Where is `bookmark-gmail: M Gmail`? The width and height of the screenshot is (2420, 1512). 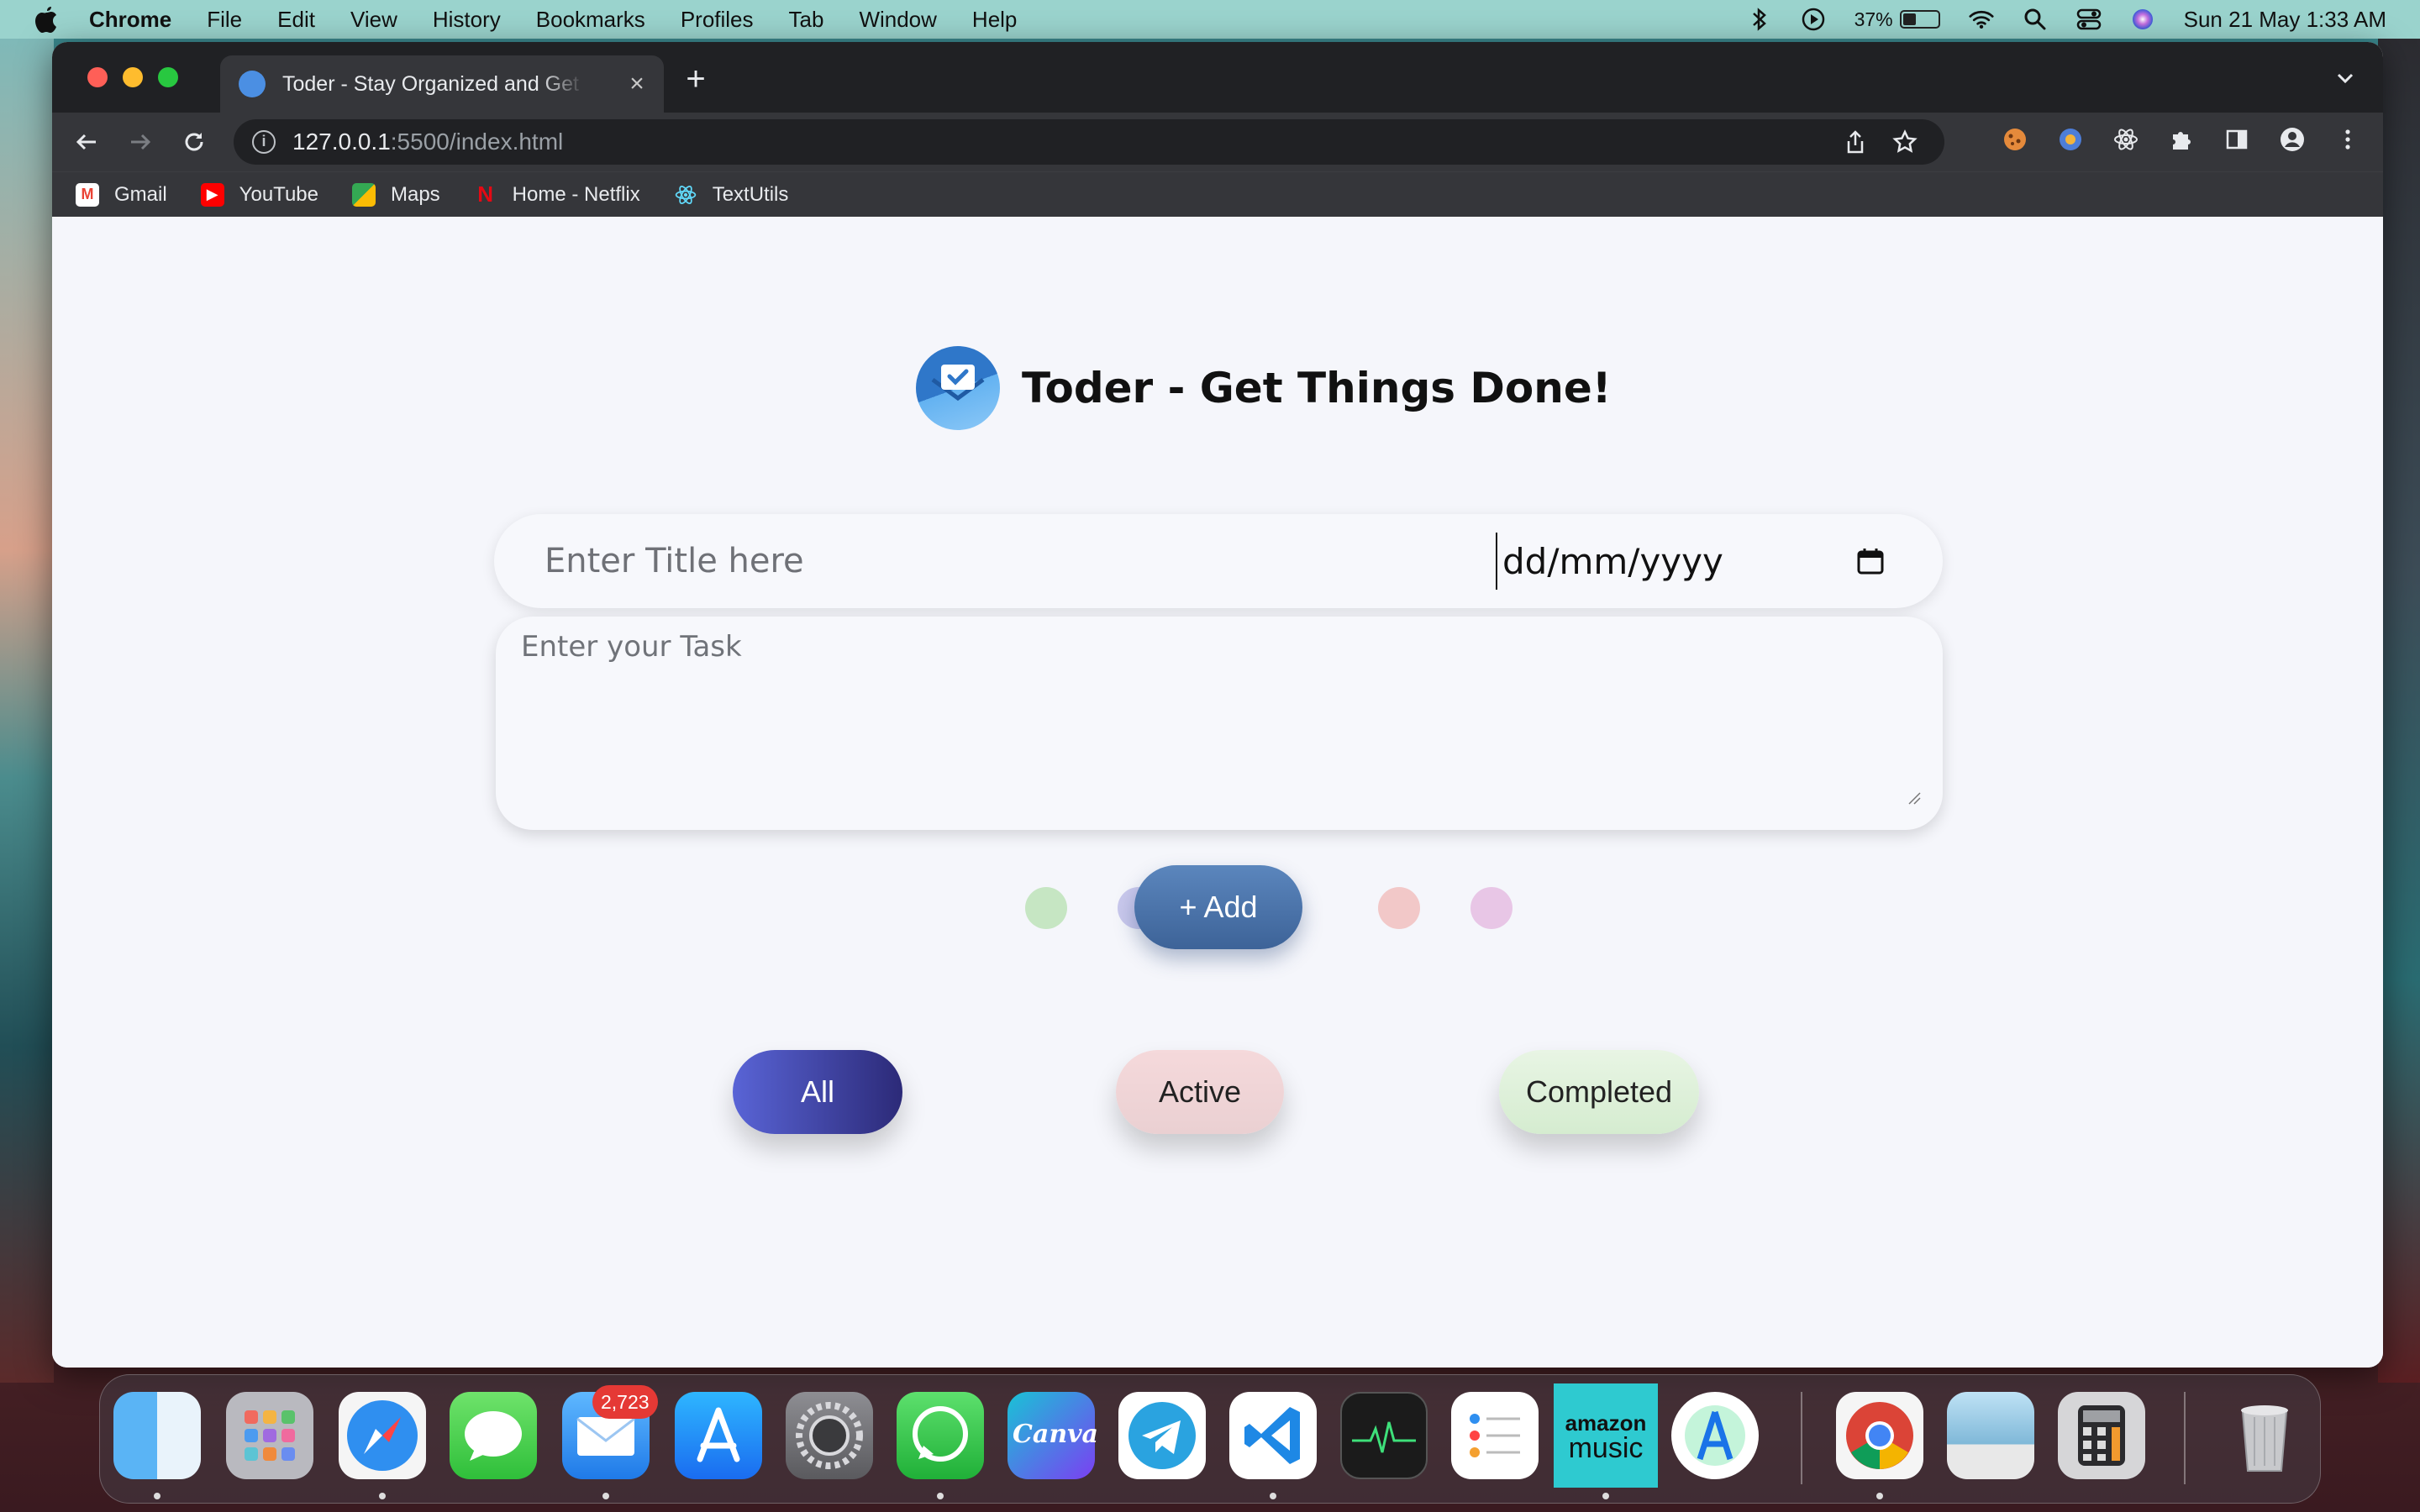 bookmark-gmail: M Gmail is located at coordinates (121, 194).